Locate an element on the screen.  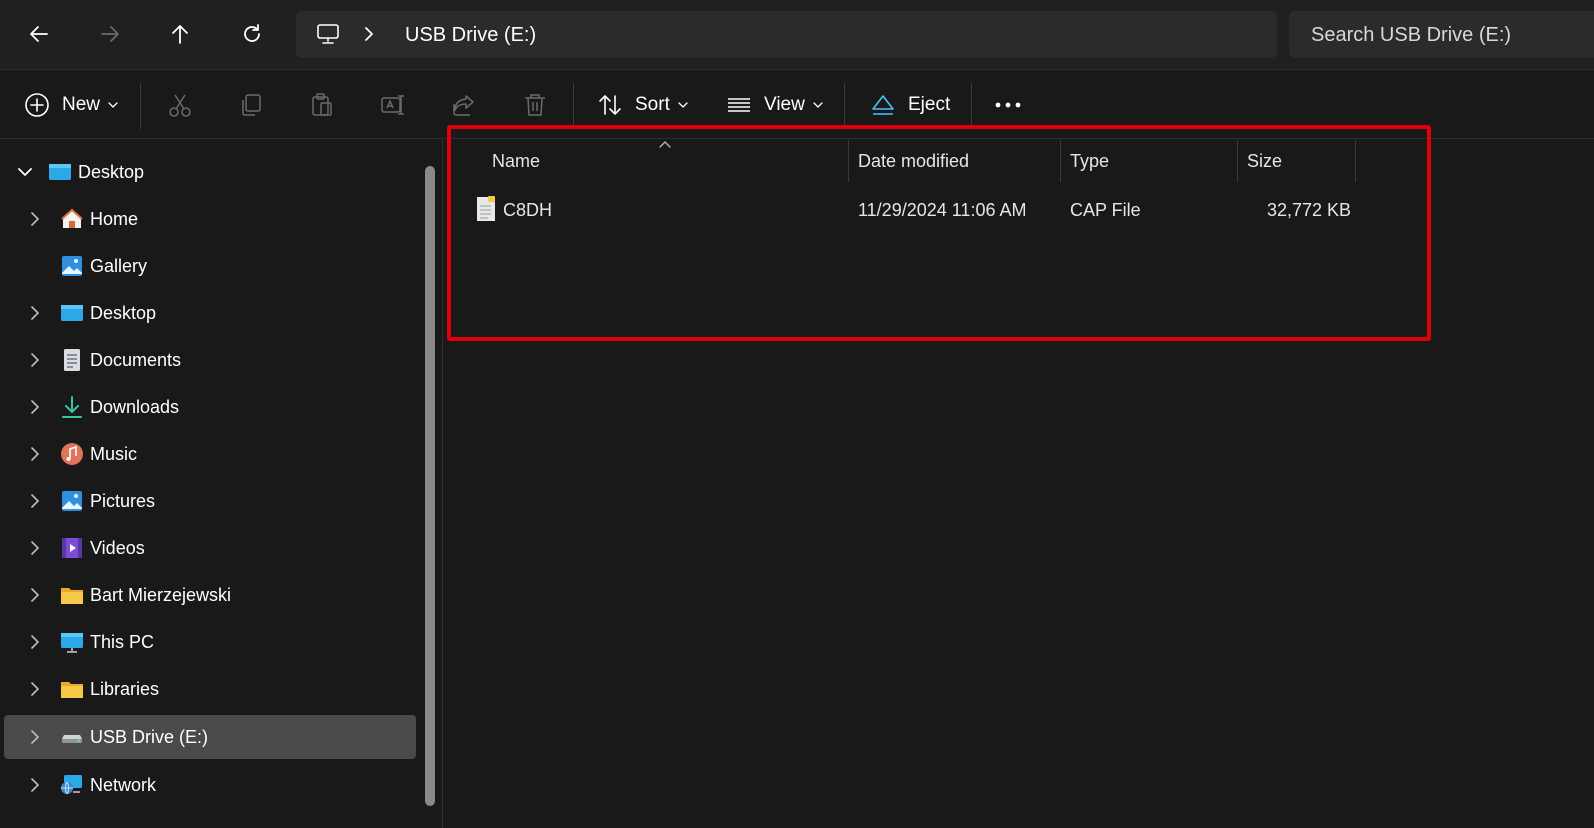
eject-button: Eject is located at coordinates (910, 105).